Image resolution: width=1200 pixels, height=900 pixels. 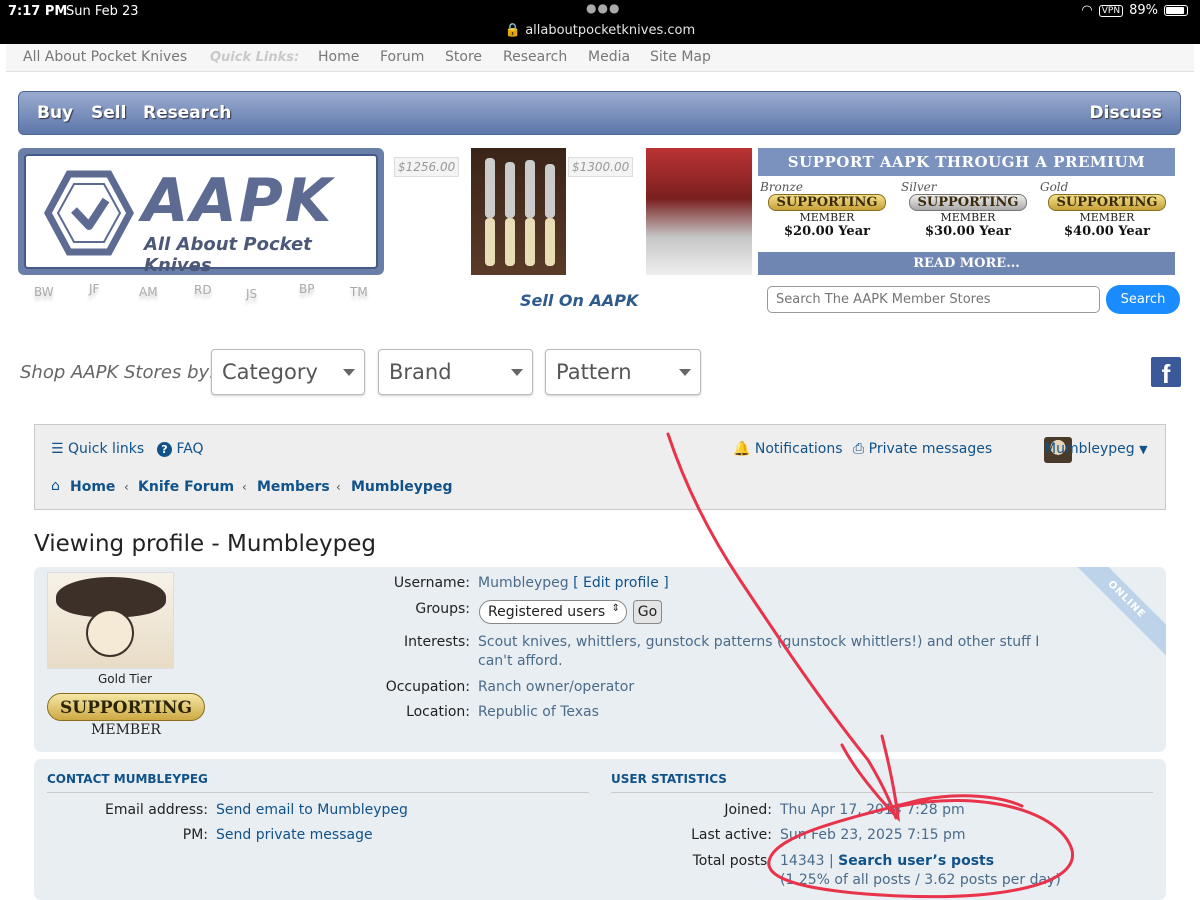 What do you see at coordinates (732, 861) in the screenshot?
I see `total-posts-label: Total posts:` at bounding box center [732, 861].